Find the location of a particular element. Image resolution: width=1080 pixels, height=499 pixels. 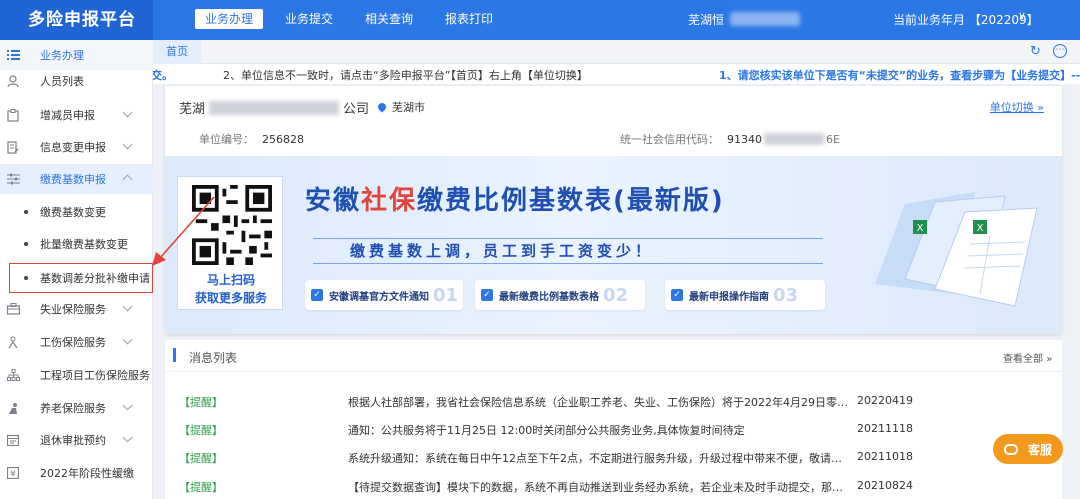

sidebar-item-label: 批量缴费基数变更 is located at coordinates (84, 244).